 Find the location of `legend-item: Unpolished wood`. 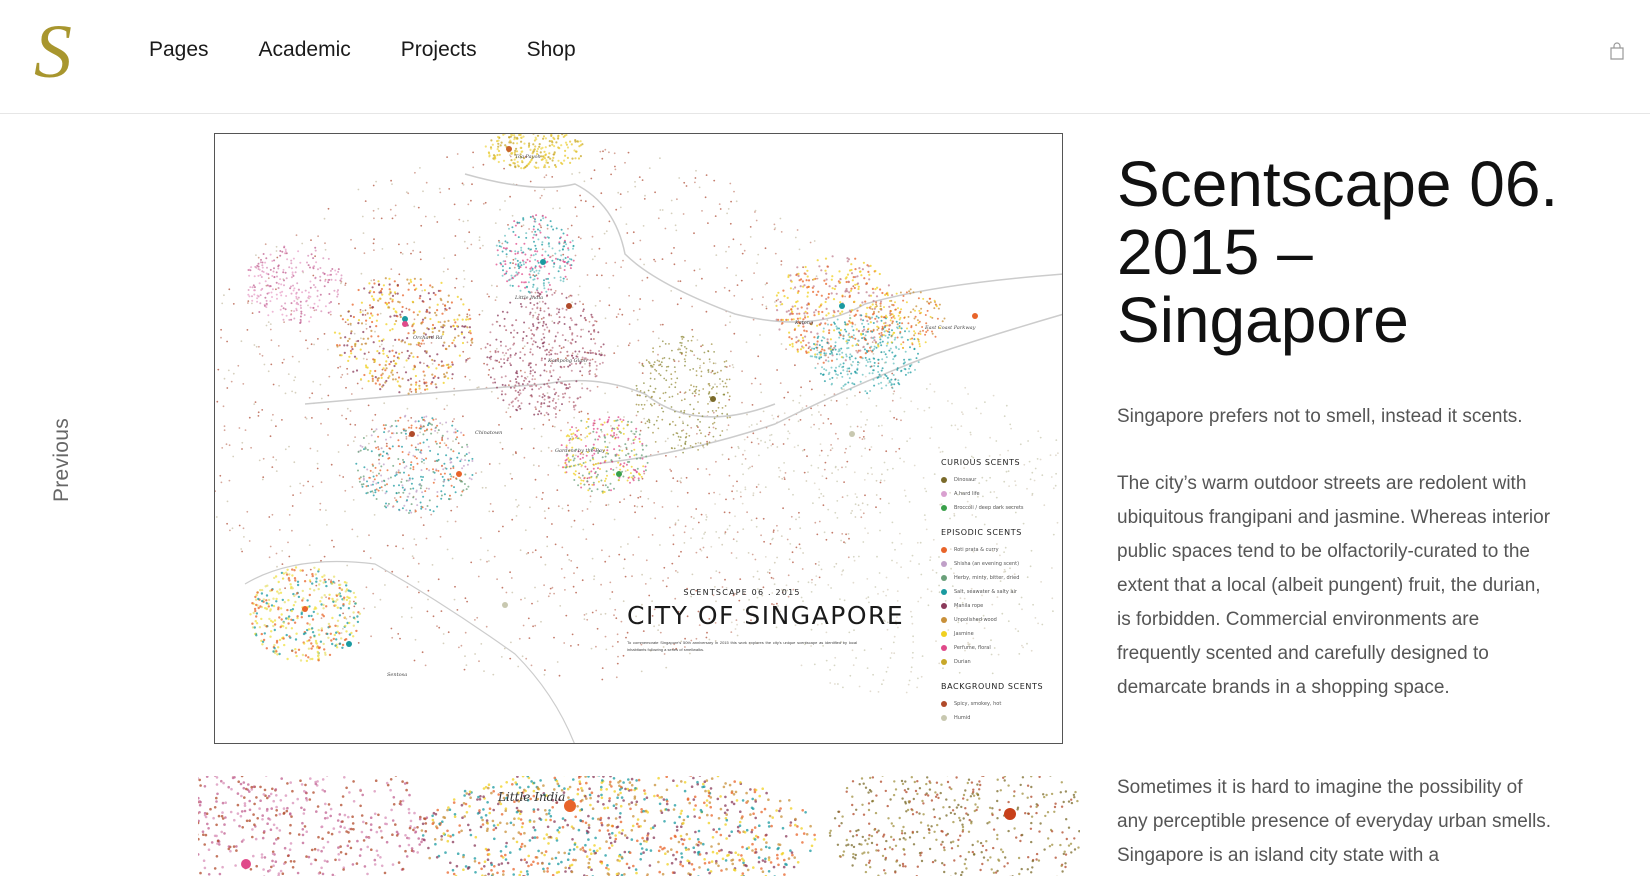

legend-item: Unpolished wood is located at coordinates (996, 620).